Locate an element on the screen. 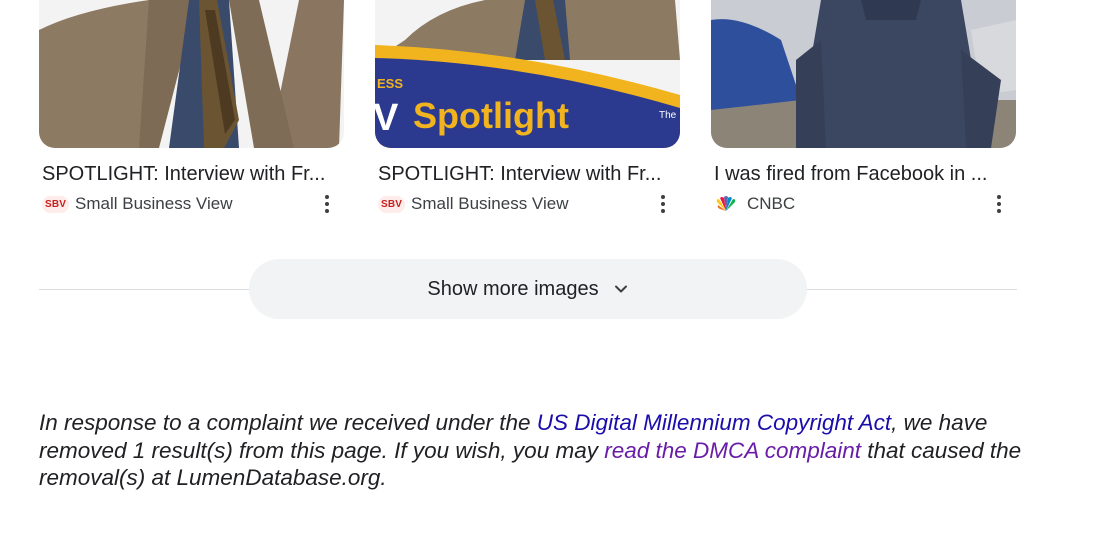 Image resolution: width=1101 pixels, height=549 pixels. spotlight-banner-photo: ESS V Spotlight The is located at coordinates (527, 74).